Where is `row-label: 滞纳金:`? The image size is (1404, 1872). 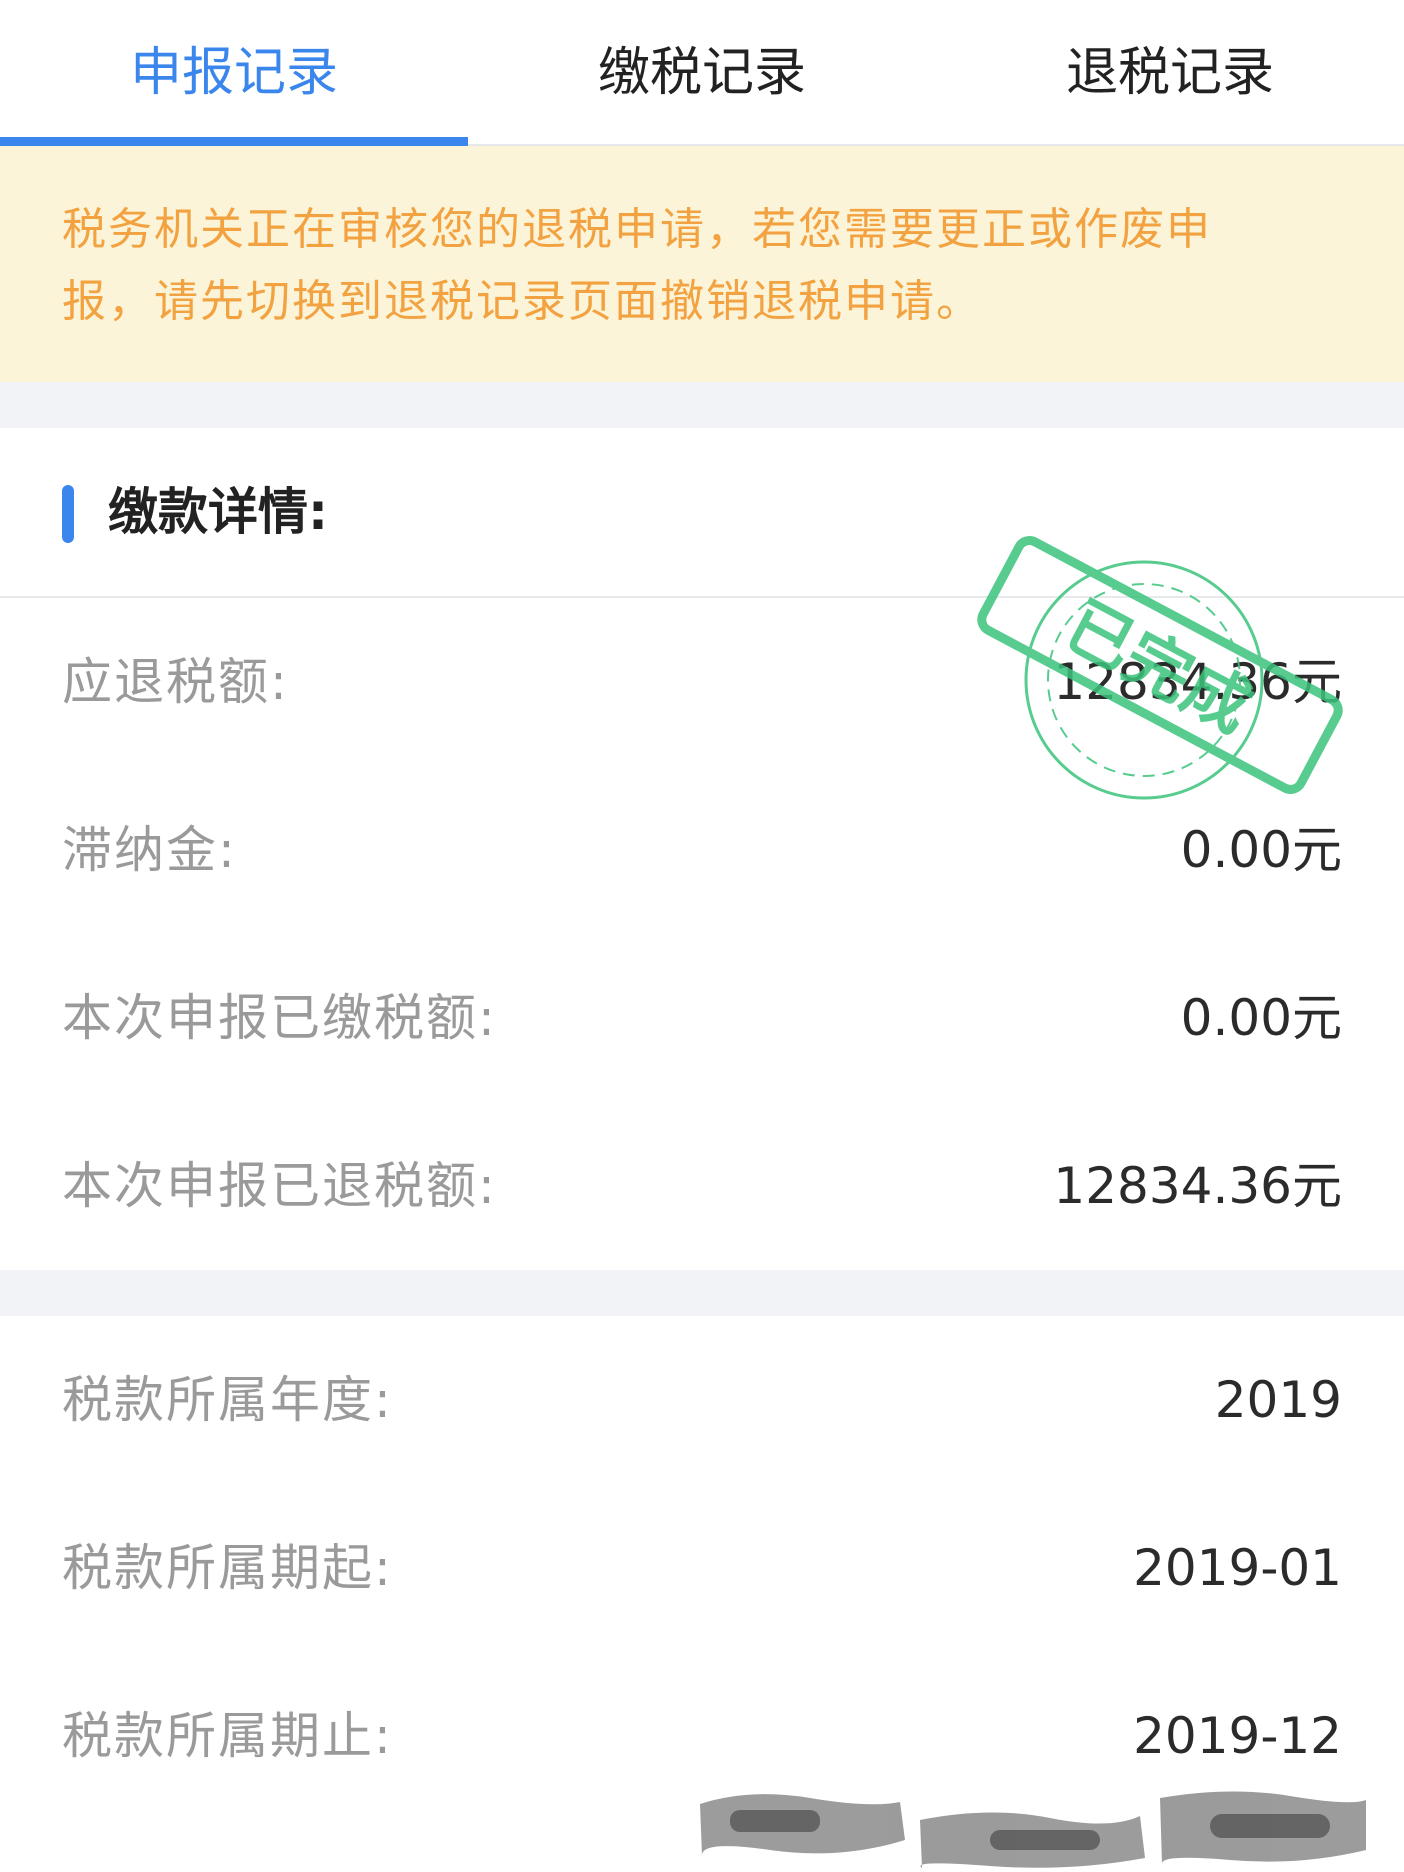 row-label: 滞纳金: is located at coordinates (149, 850).